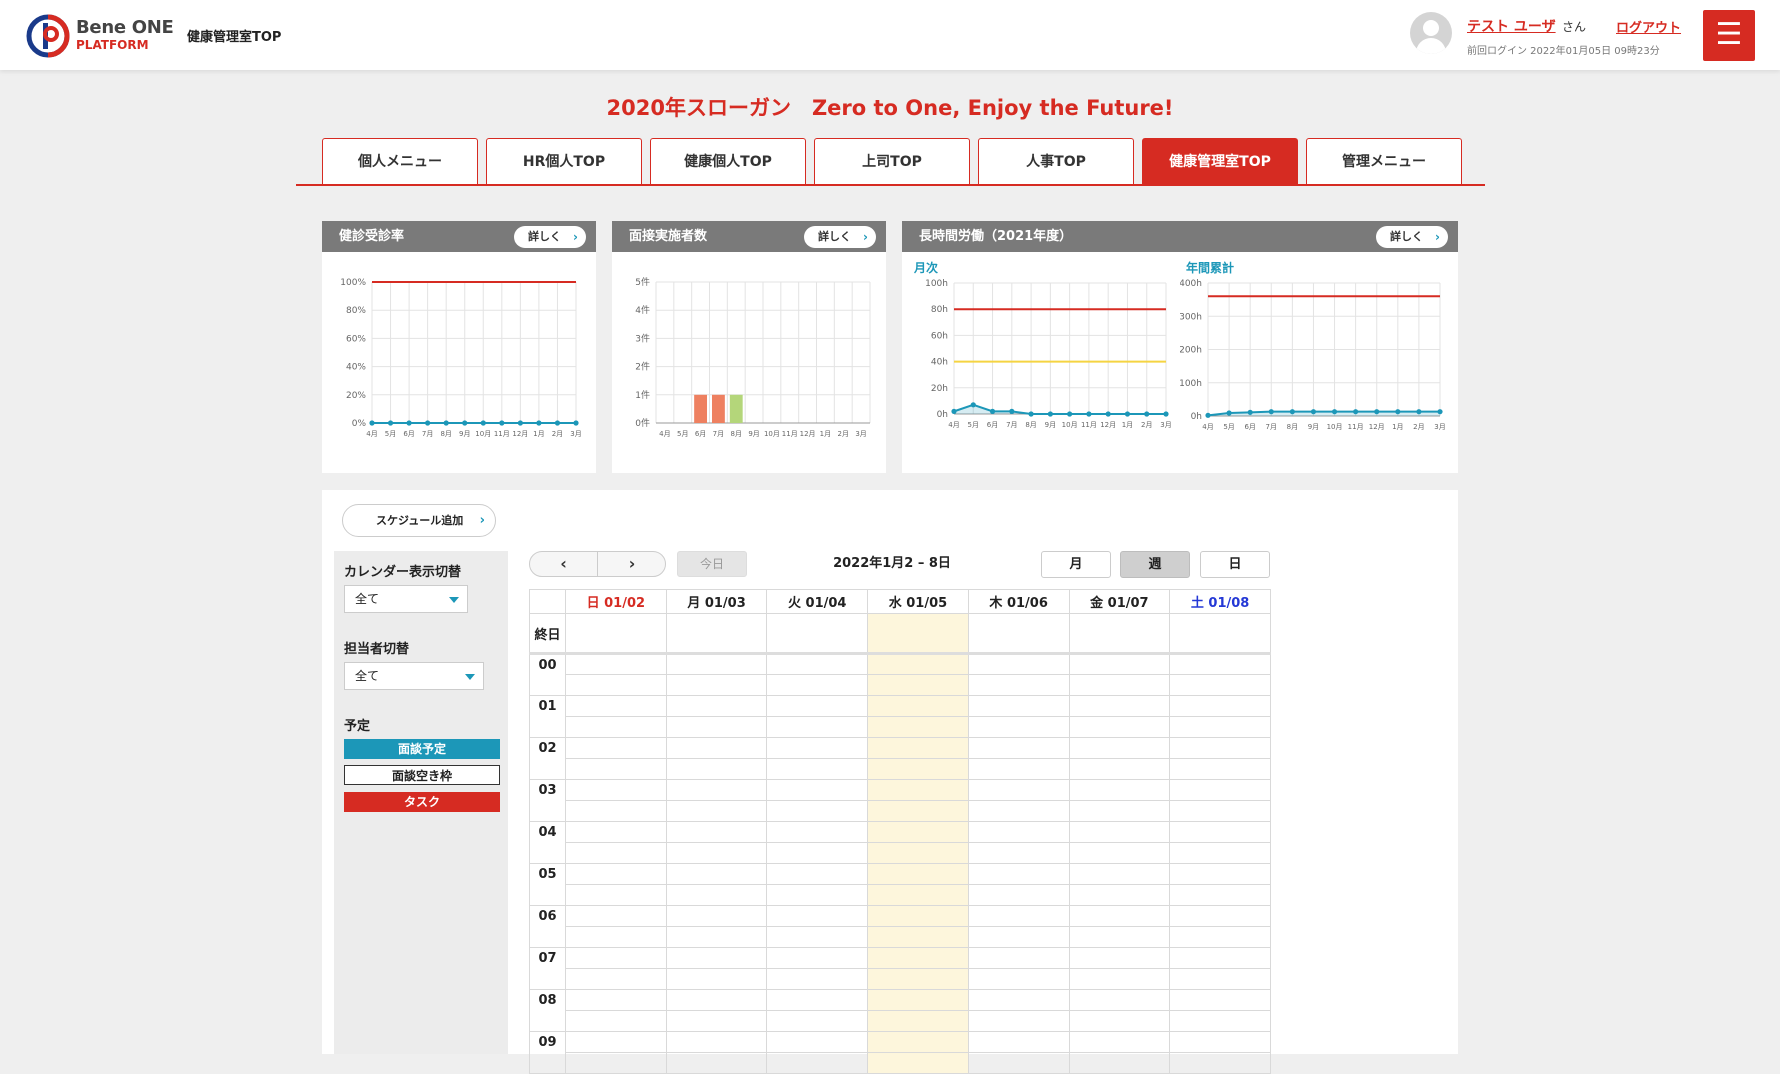 The image size is (1780, 1074). What do you see at coordinates (1412, 237) in the screenshot?
I see `overtime-detail-button: 詳しく ›` at bounding box center [1412, 237].